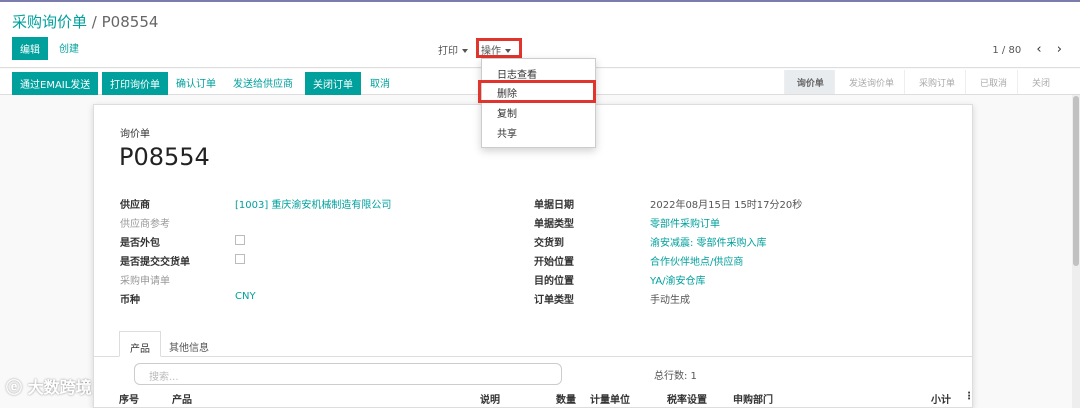  Describe the element at coordinates (448, 51) in the screenshot. I see `print-menu-label: 打印` at that location.